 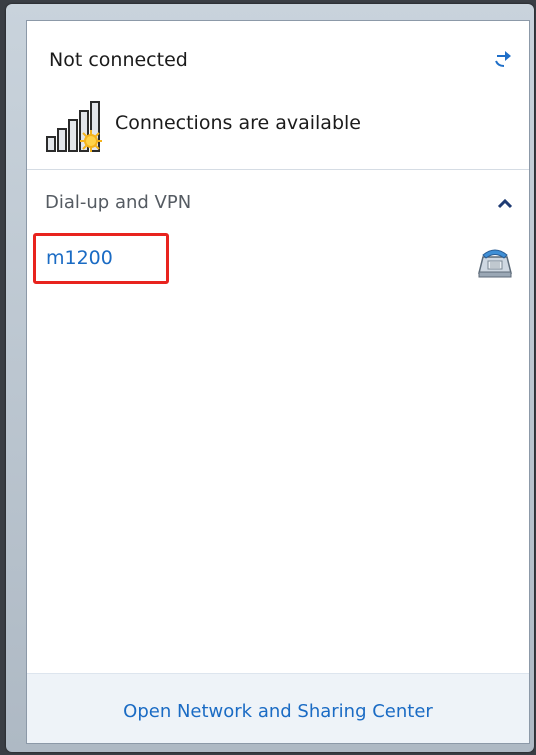 What do you see at coordinates (118, 202) in the screenshot?
I see `dialup-vpn-section-label: Dial-up and VPN` at bounding box center [118, 202].